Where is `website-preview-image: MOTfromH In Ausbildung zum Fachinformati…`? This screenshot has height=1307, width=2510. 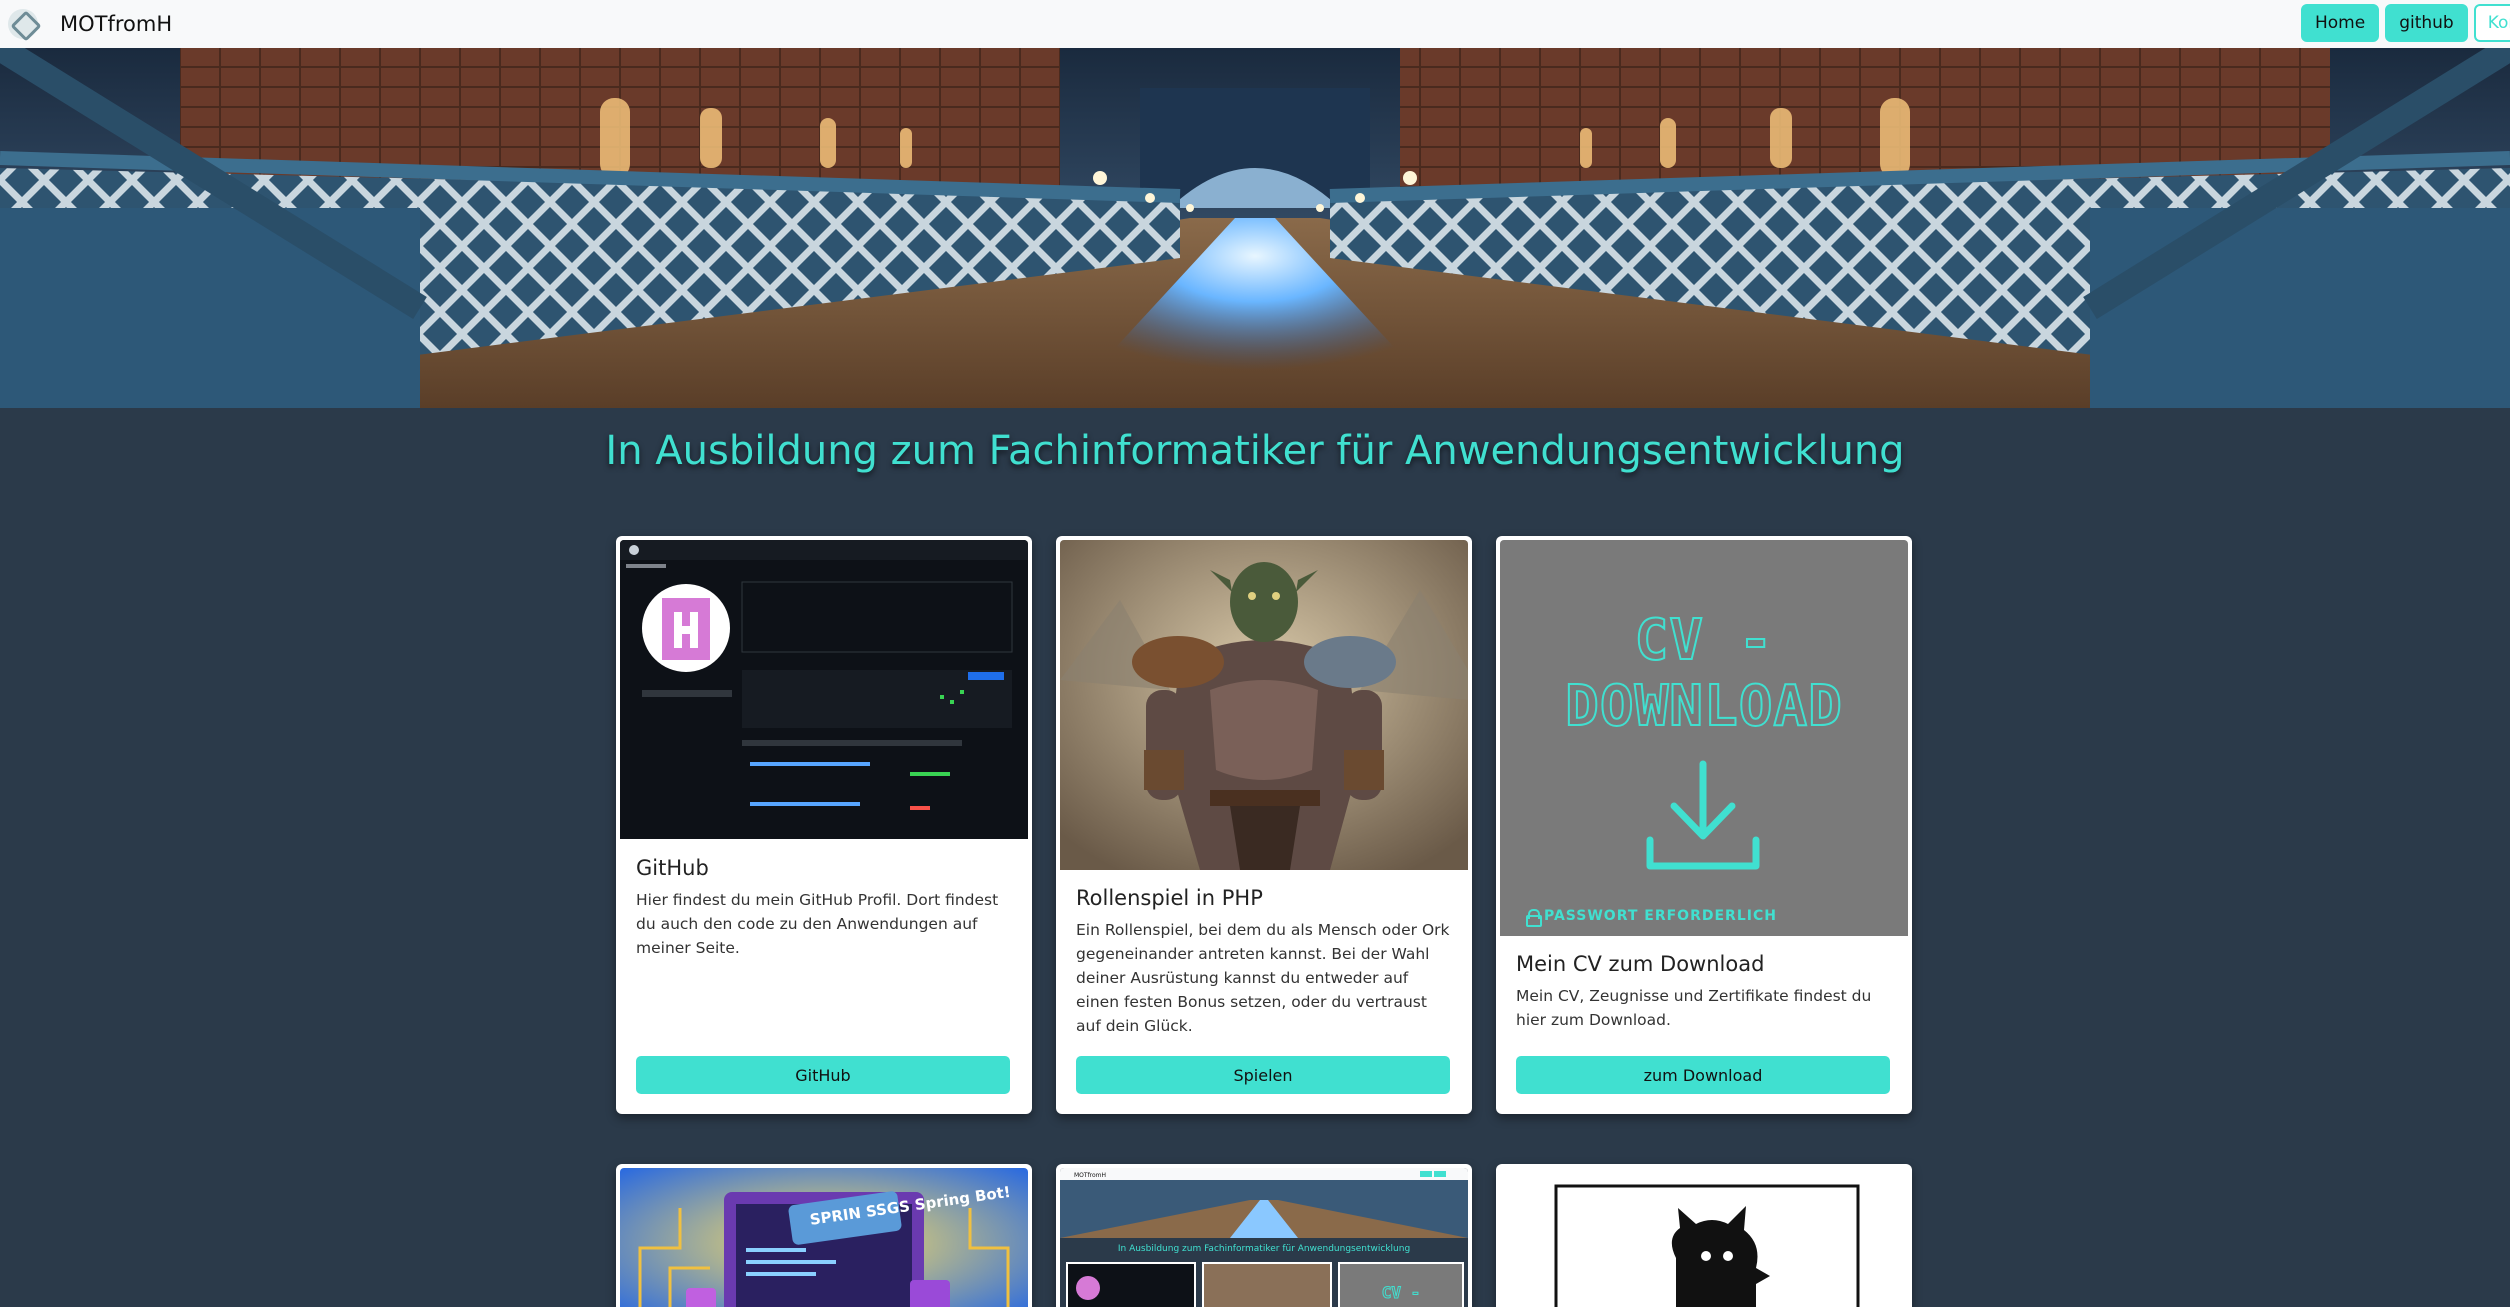
website-preview-image: MOTfromH In Ausbildung zum Fachinformati… is located at coordinates (1264, 1237).